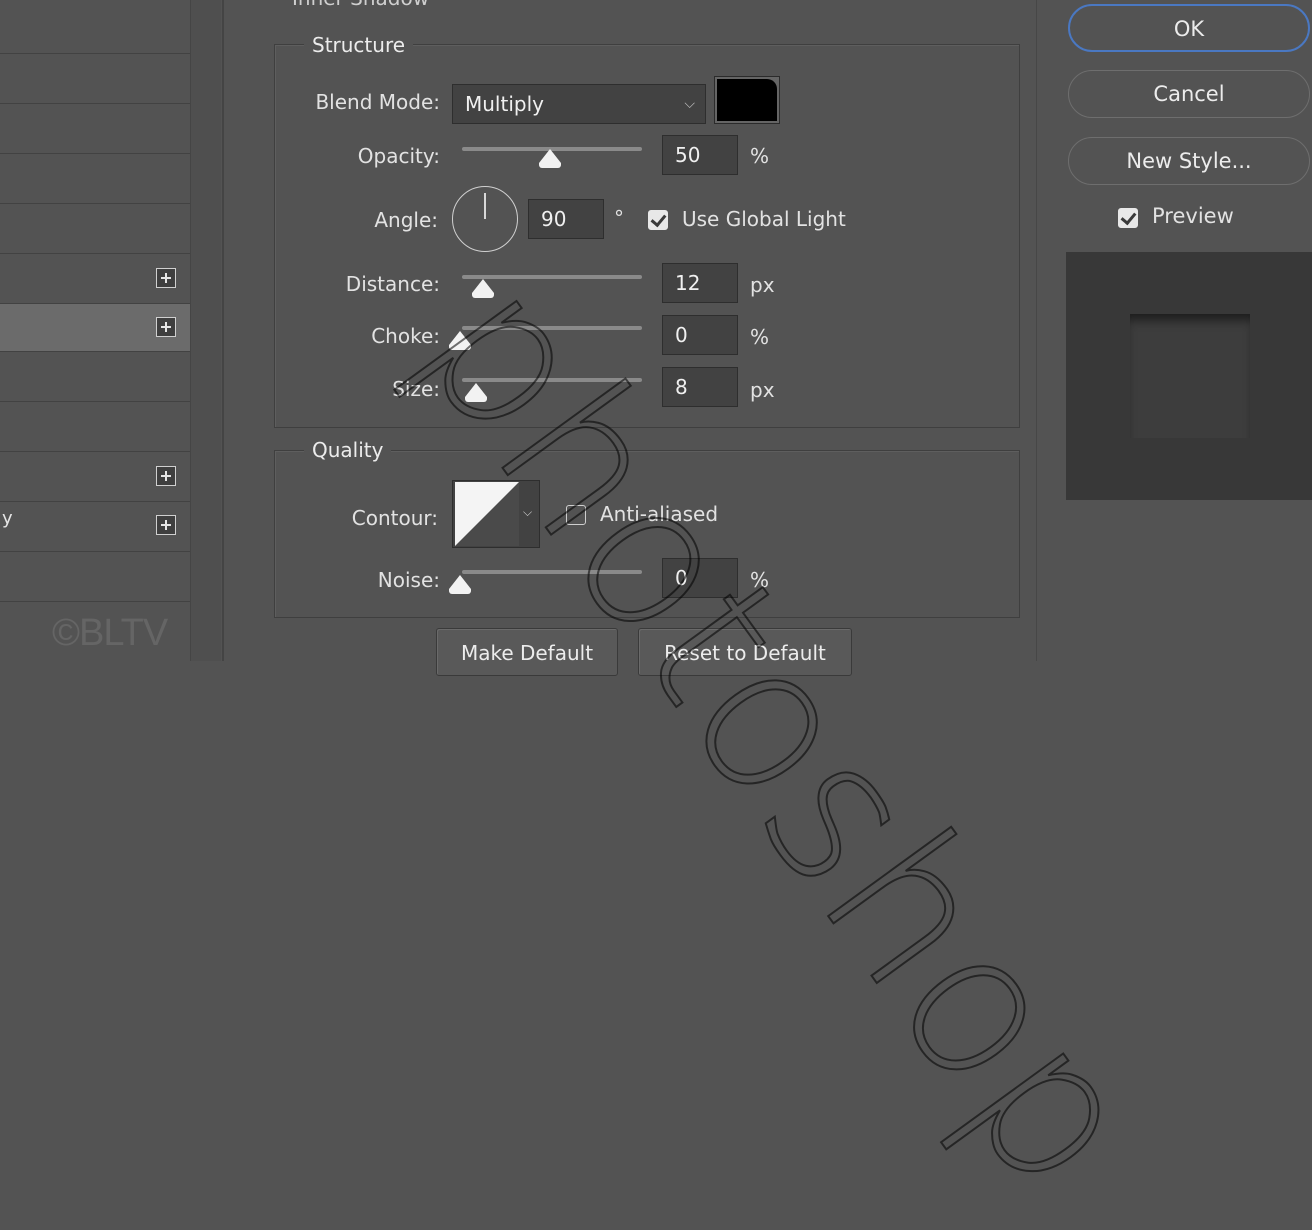 The height and width of the screenshot is (1230, 1312). I want to click on choke-unit: %, so click(760, 337).